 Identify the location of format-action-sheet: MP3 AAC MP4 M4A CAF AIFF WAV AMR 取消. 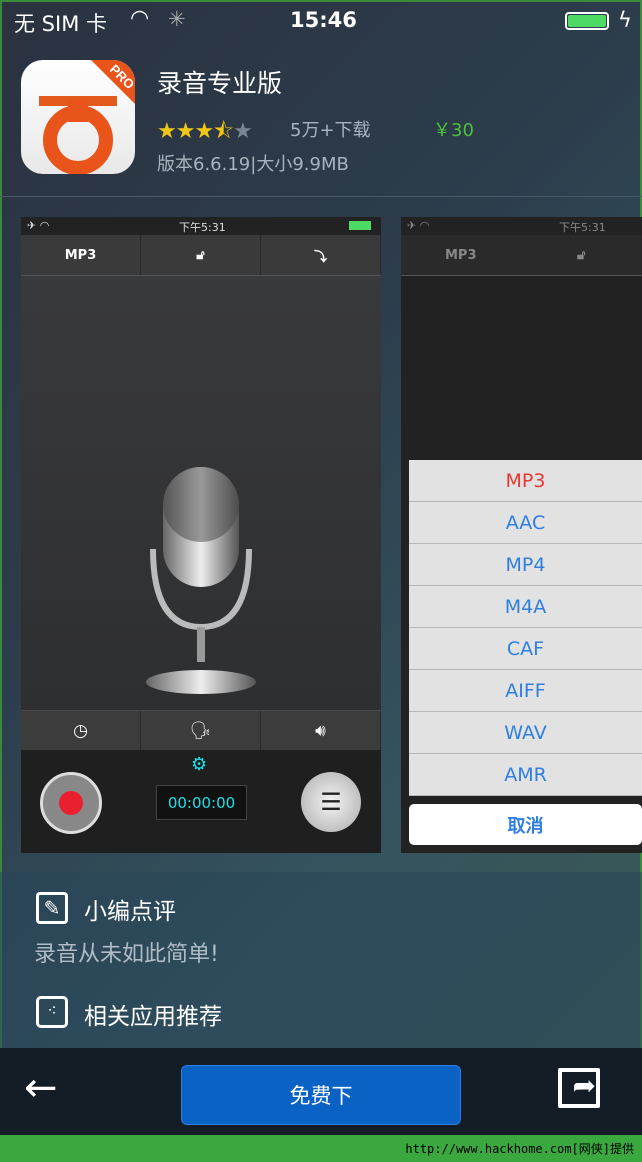
(525, 652).